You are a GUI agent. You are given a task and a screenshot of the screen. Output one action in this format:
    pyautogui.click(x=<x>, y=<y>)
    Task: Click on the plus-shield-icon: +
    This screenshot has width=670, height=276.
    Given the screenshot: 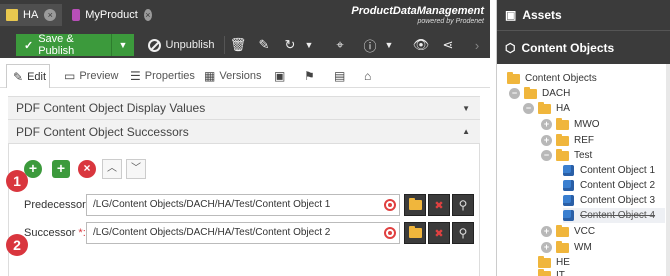 What is the action you would take?
    pyautogui.click(x=61, y=168)
    